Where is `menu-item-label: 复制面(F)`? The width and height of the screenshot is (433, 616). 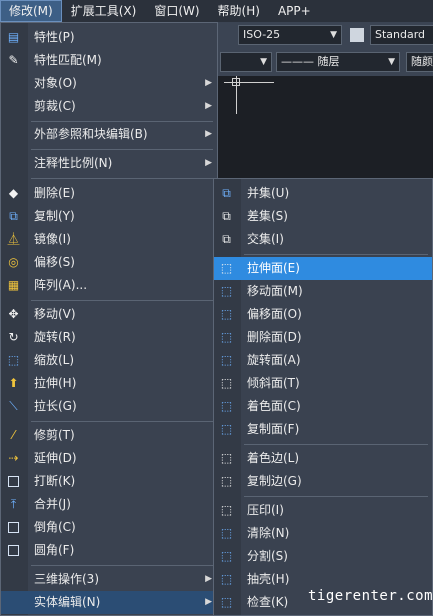
menu-item-label: 复制面(F) is located at coordinates (273, 429).